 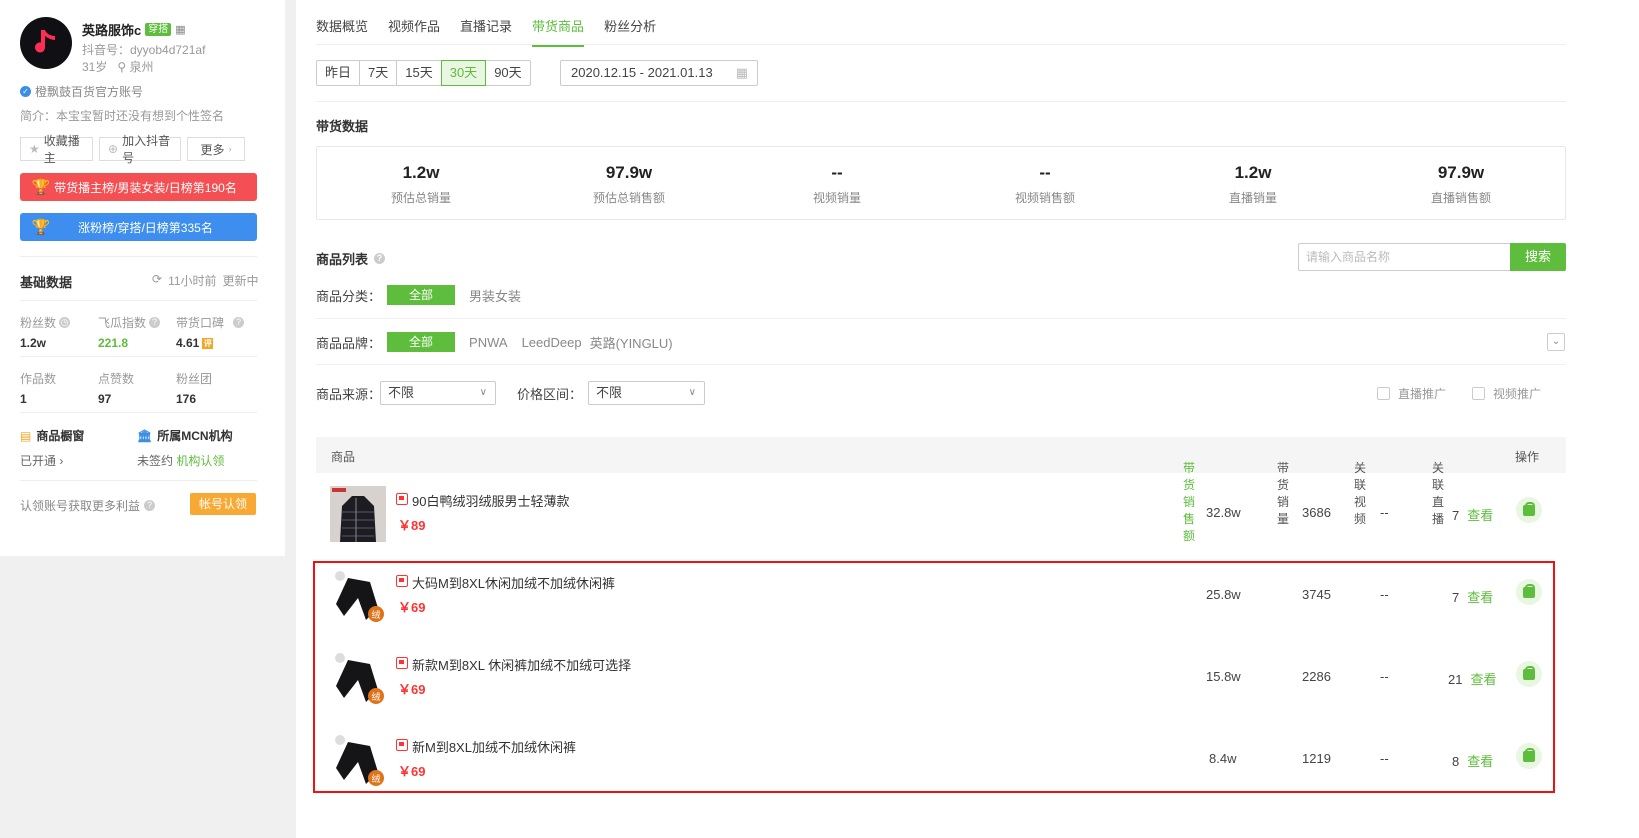 What do you see at coordinates (552, 342) in the screenshot?
I see `brand-option: LeedDeep` at bounding box center [552, 342].